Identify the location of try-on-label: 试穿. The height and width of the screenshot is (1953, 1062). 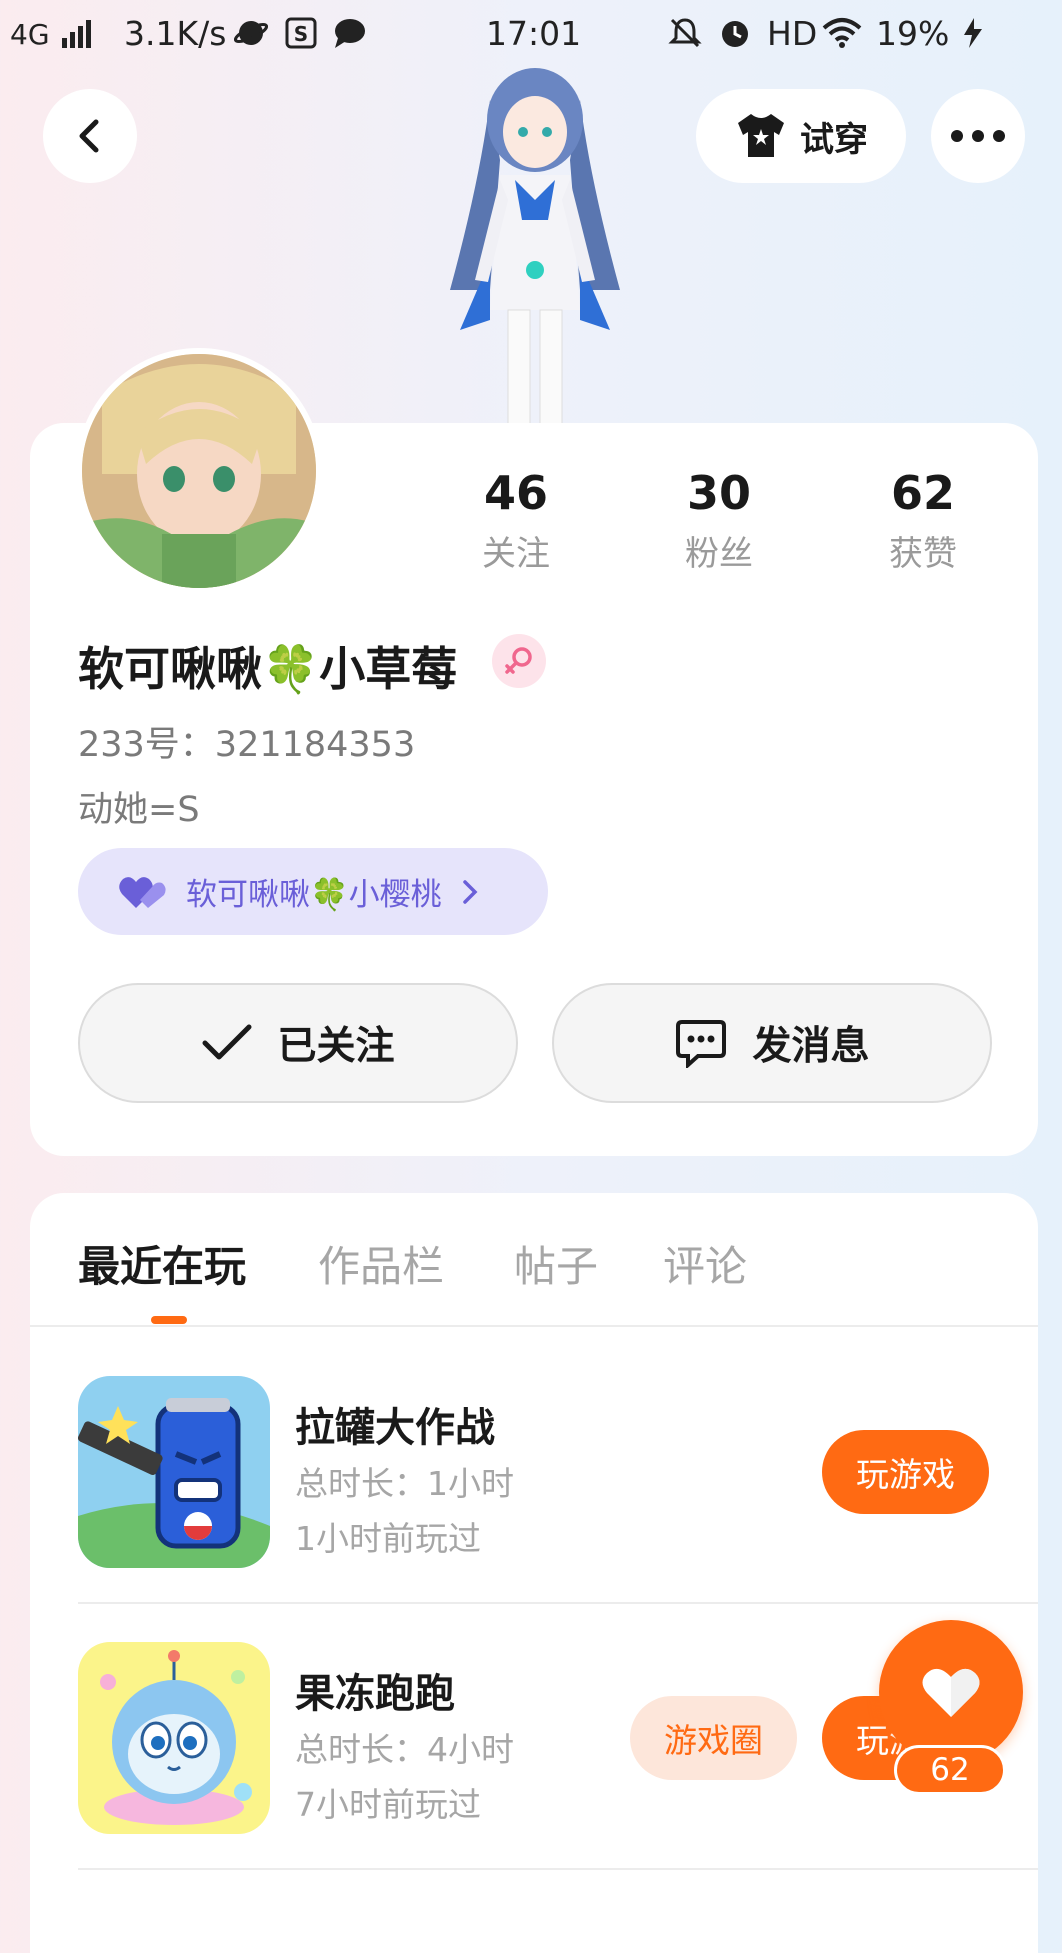
(834, 139).